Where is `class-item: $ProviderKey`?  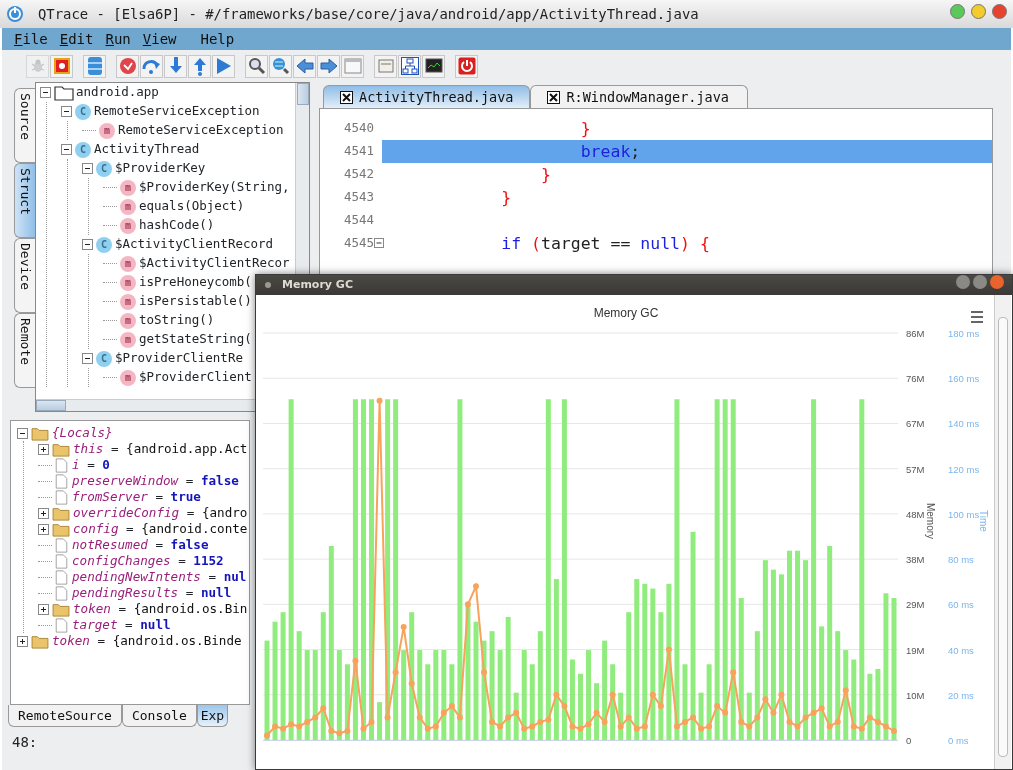
class-item: $ProviderKey is located at coordinates (160, 168).